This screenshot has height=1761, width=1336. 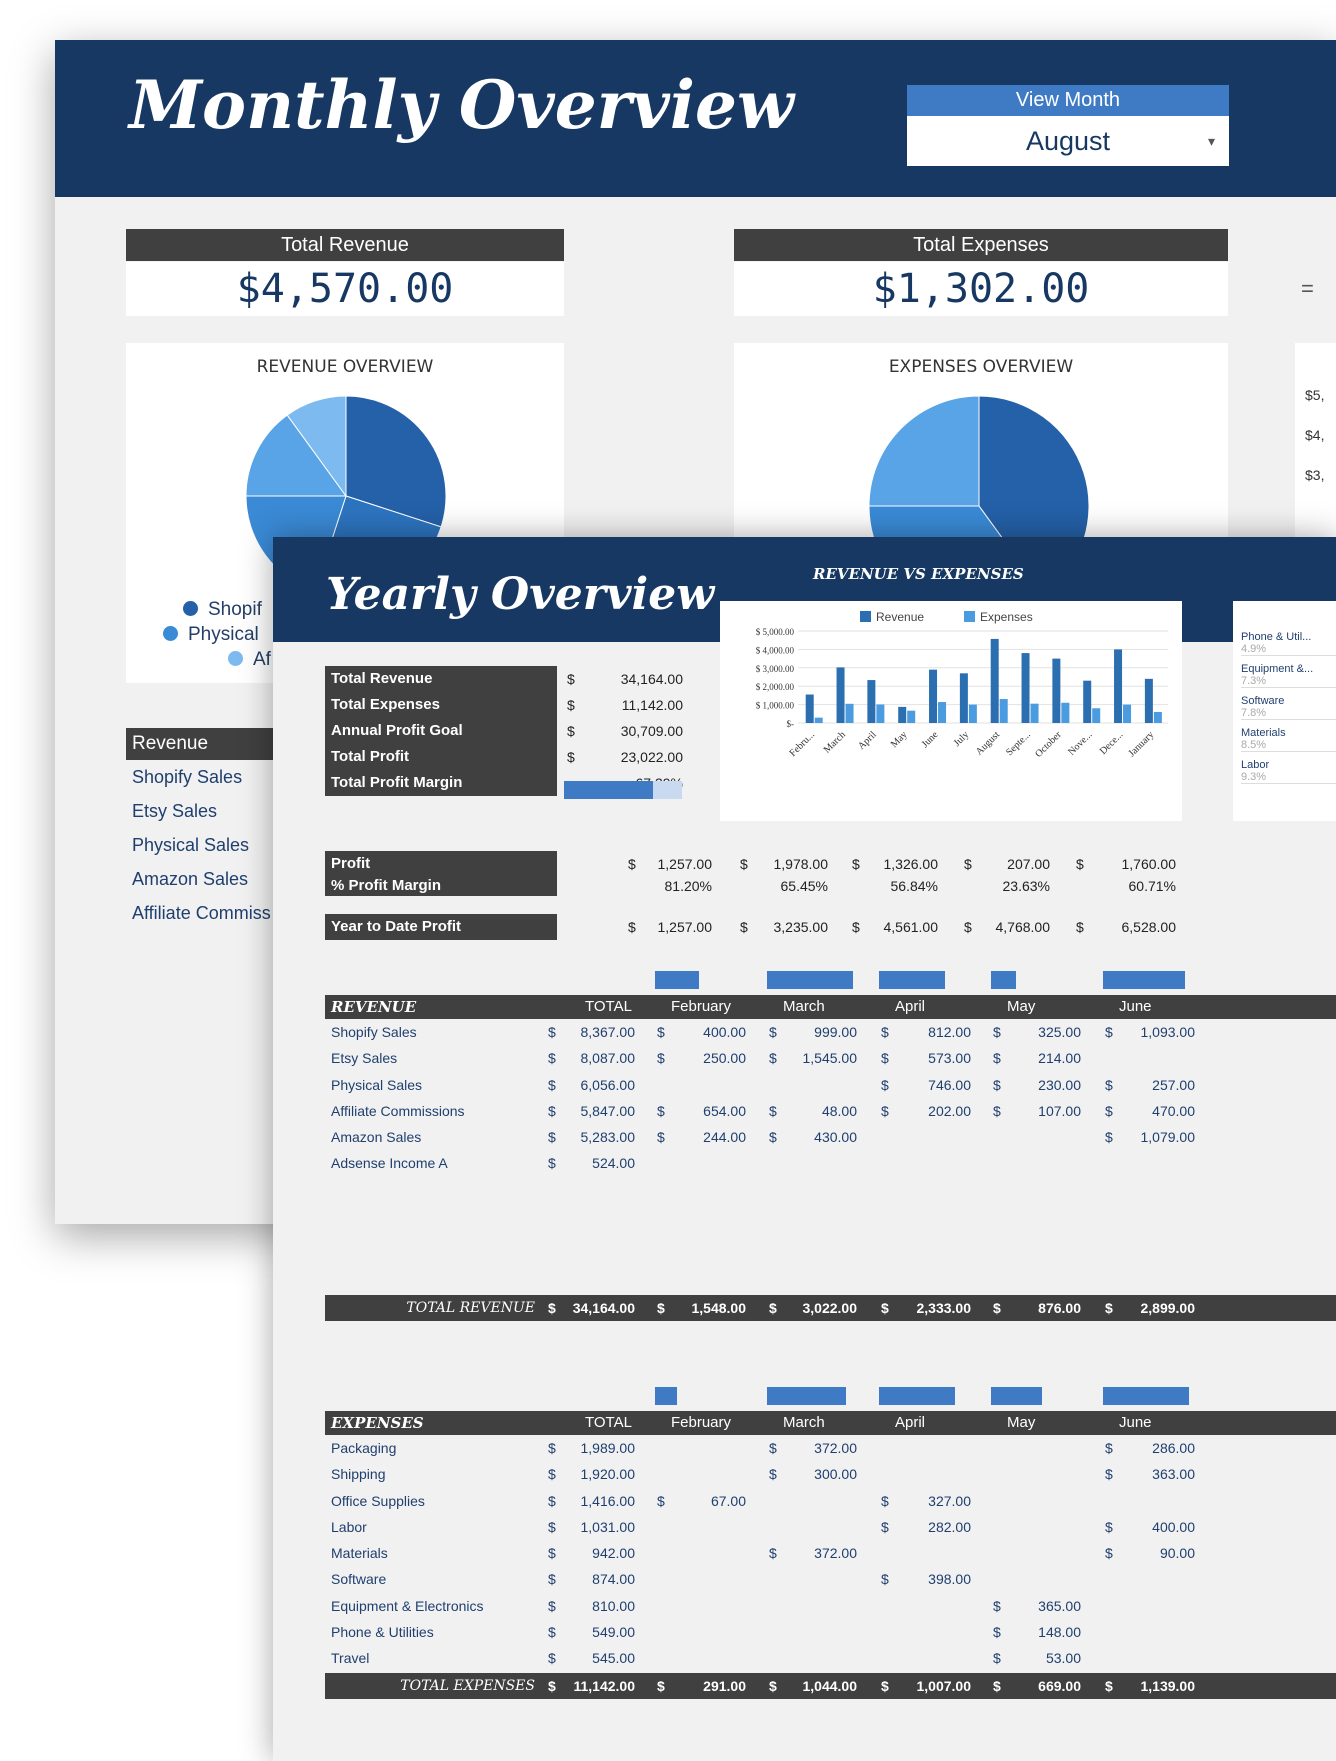 What do you see at coordinates (608, 1110) in the screenshot?
I see `row-total: 5,847.00` at bounding box center [608, 1110].